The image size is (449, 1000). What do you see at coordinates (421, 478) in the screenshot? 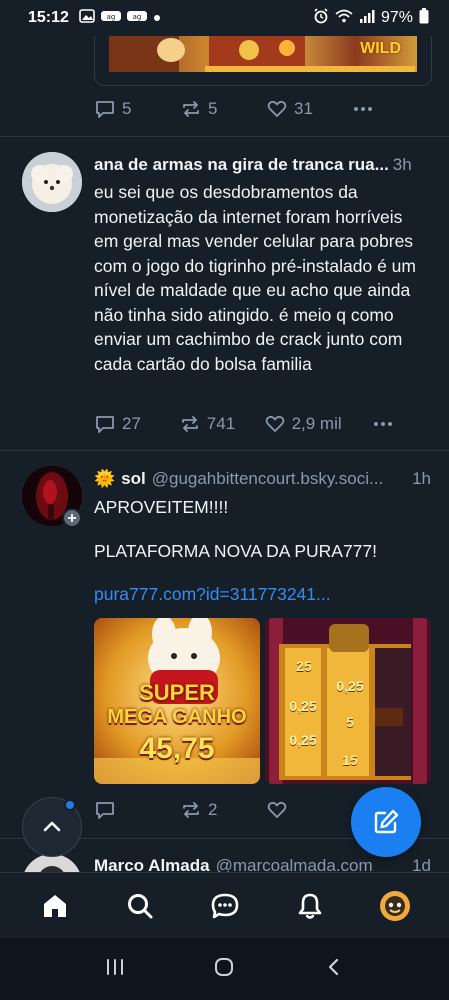
I see `post-time: 1h` at bounding box center [421, 478].